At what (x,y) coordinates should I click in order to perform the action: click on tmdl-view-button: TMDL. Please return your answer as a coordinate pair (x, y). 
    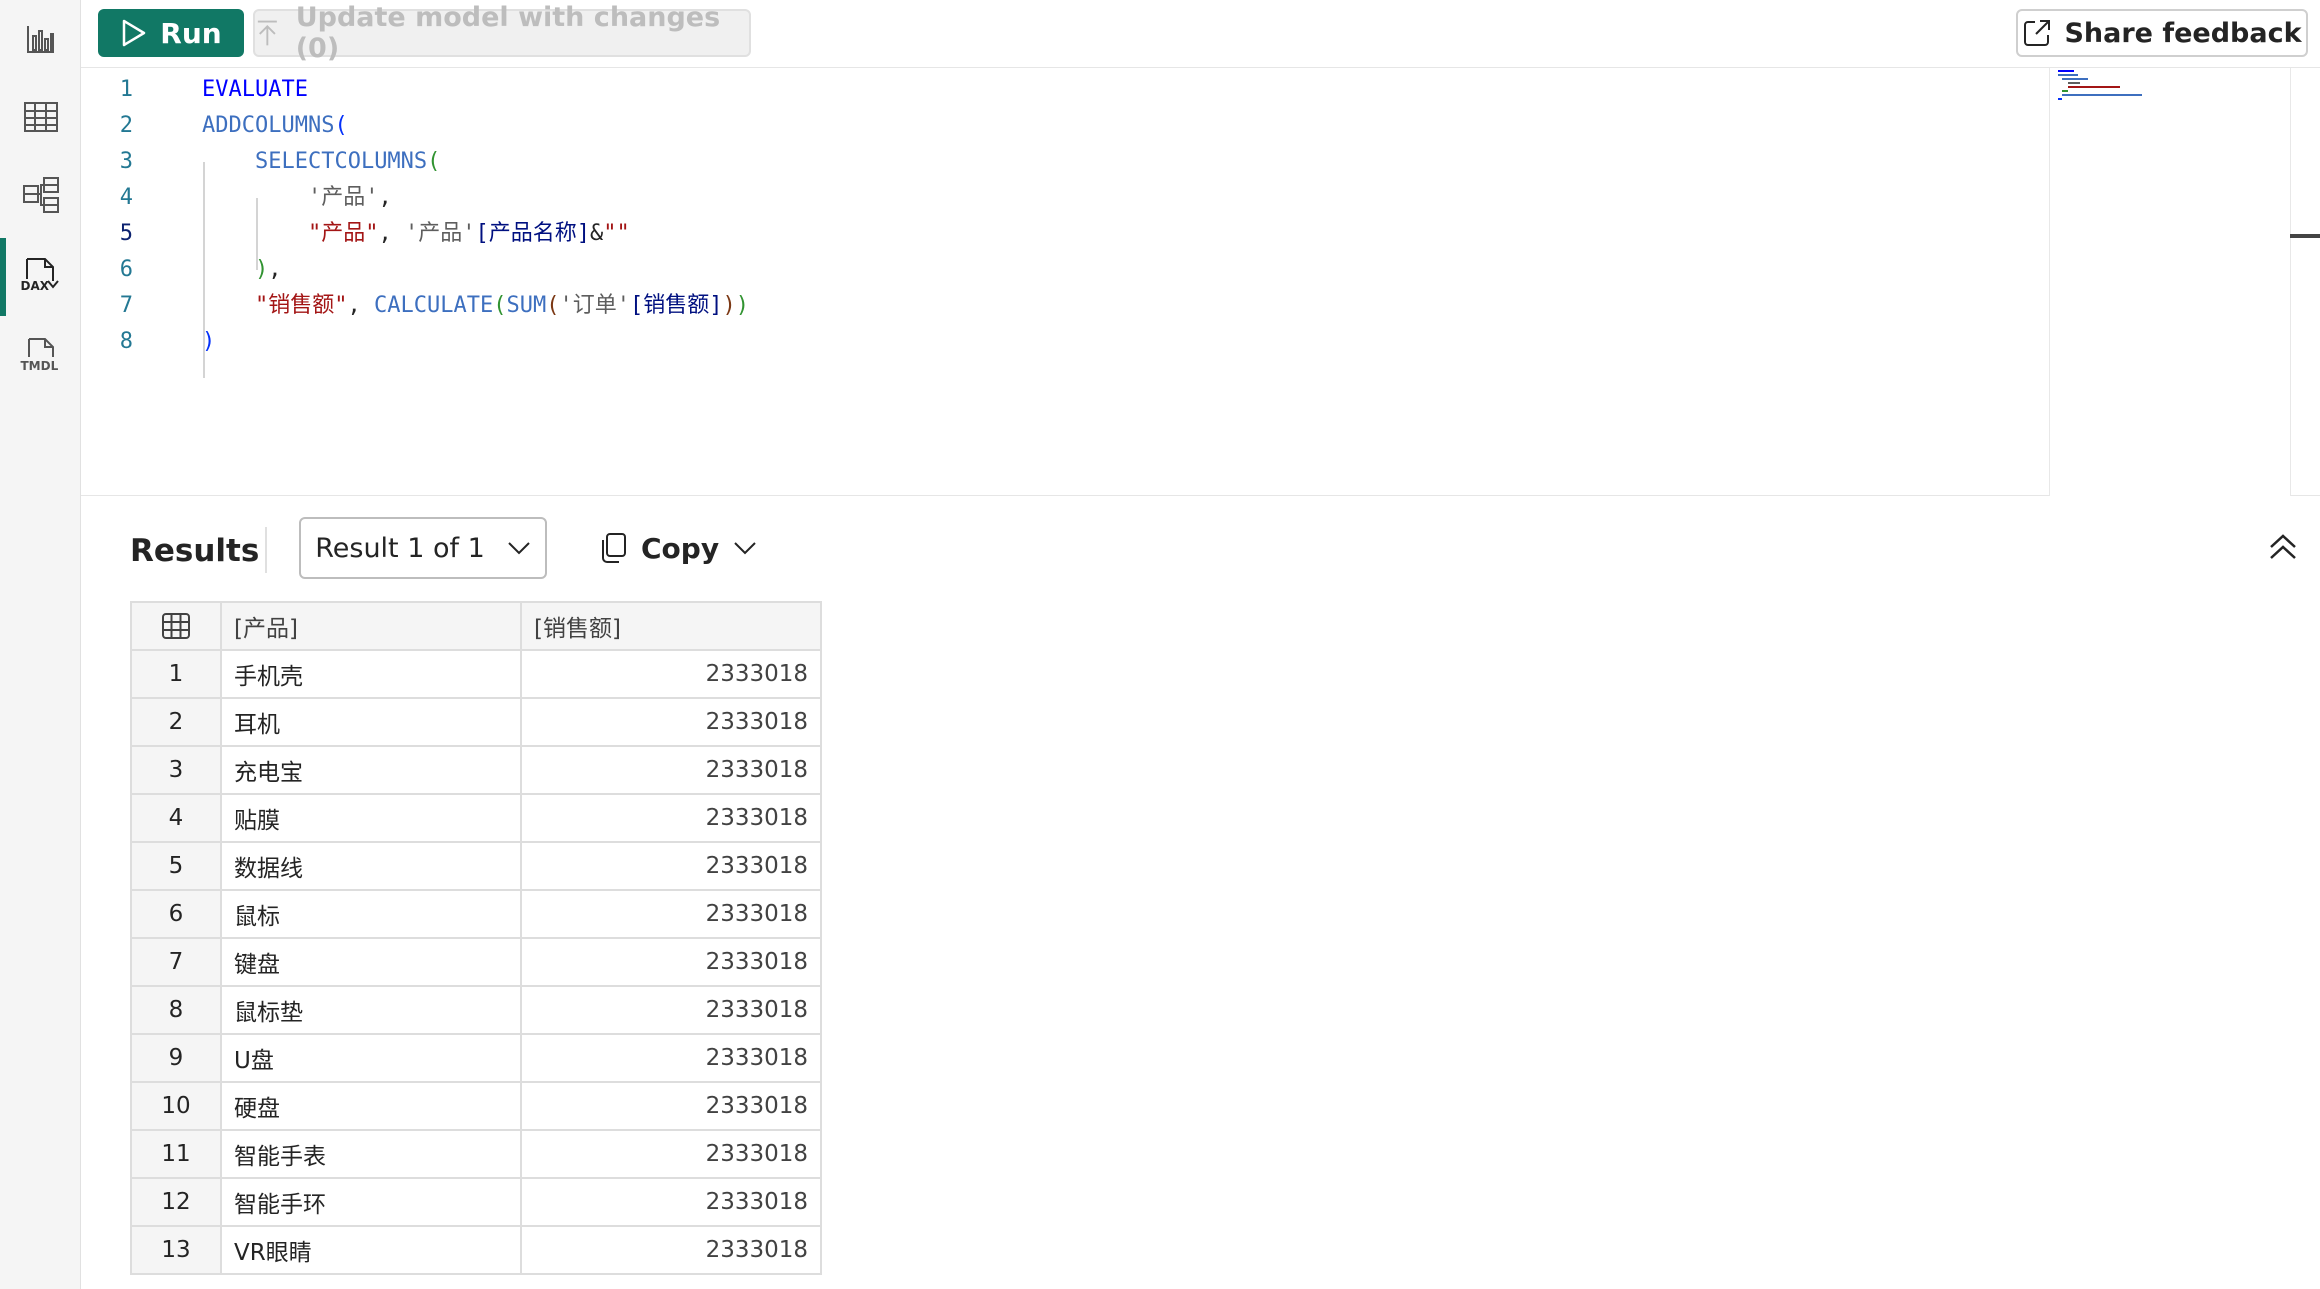
    Looking at the image, I should click on (40, 357).